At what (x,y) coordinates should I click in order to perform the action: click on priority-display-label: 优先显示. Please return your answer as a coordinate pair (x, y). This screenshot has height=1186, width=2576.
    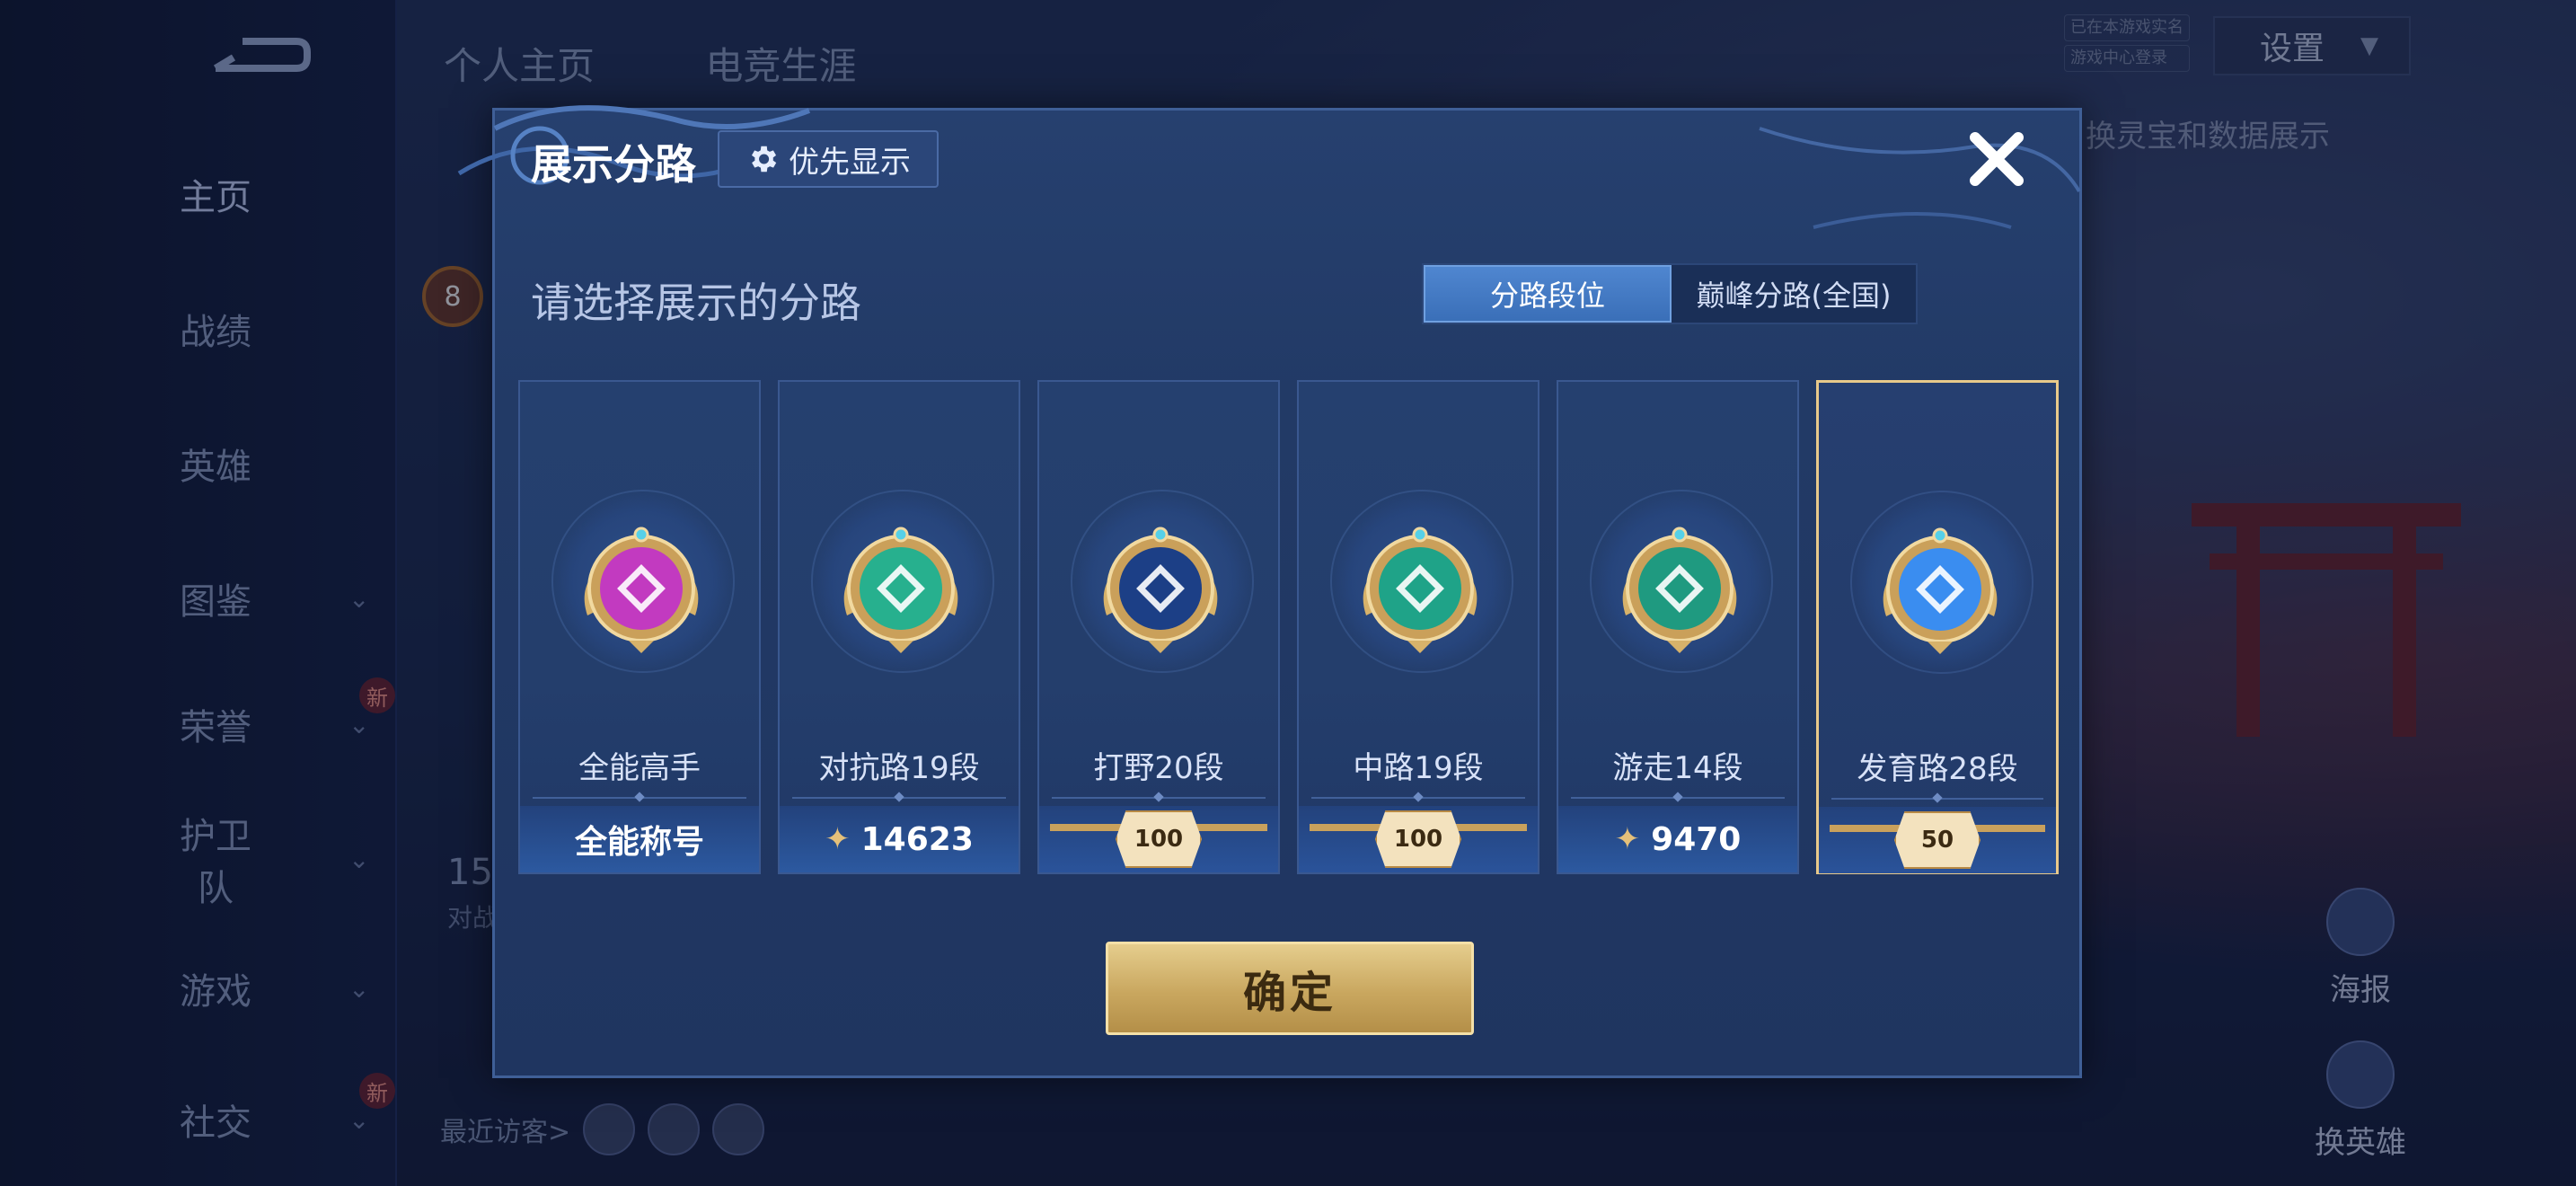
    Looking at the image, I should click on (850, 162).